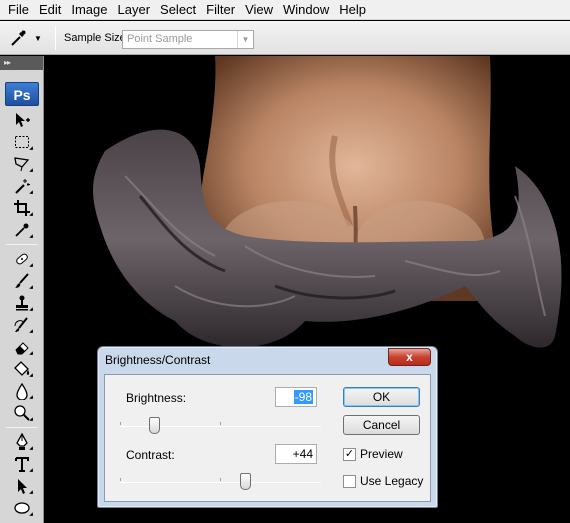 The width and height of the screenshot is (570, 523). I want to click on tools-panel-header: ▸▸, so click(21, 63).